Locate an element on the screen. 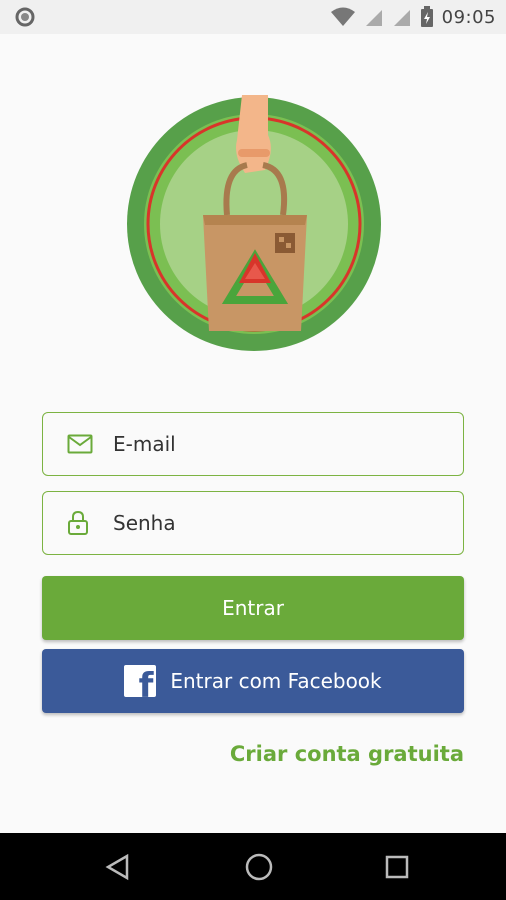 Image resolution: width=506 pixels, height=900 pixels. notification-icon is located at coordinates (25, 17).